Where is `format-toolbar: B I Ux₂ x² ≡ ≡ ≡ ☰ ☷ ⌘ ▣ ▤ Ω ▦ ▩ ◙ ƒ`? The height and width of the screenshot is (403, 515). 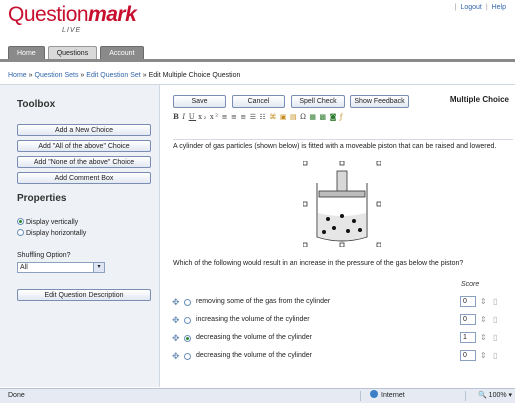 format-toolbar: B I Ux₂ x² ≡ ≡ ≡ ☰ ☷ ⌘ ▣ ▤ Ω ▦ ▩ ◙ ƒ is located at coordinates (273, 118).